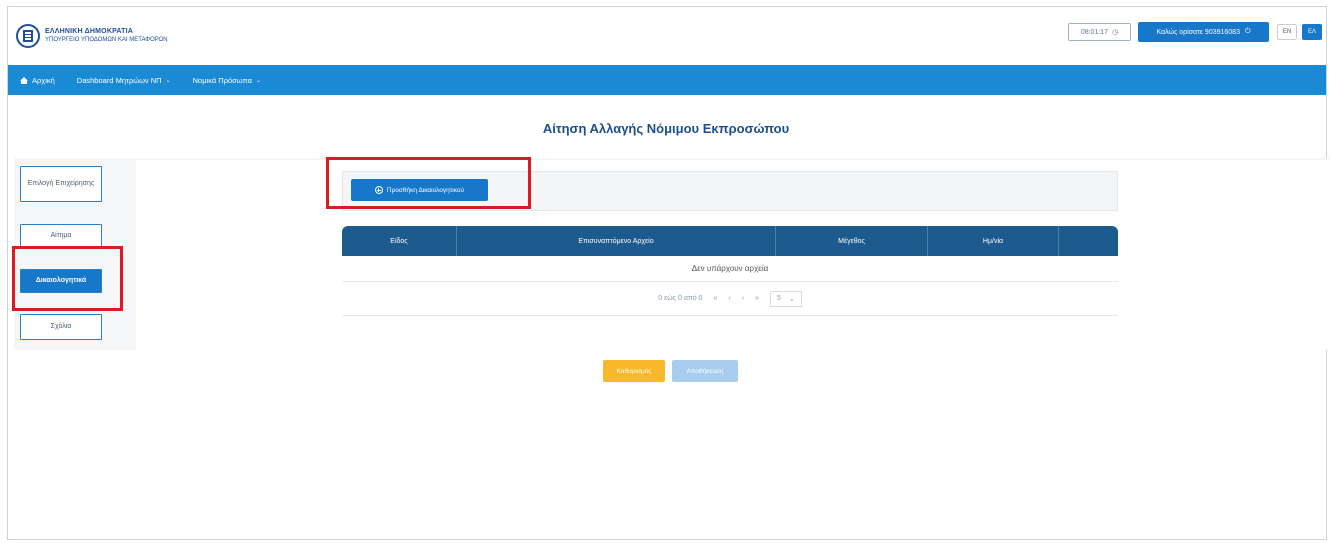  Describe the element at coordinates (89, 31) in the screenshot. I see `logo-line1: ΕΛΛΗΝΙΚΗ ΔΗΜΟΚΡΑΤΙΑ` at that location.